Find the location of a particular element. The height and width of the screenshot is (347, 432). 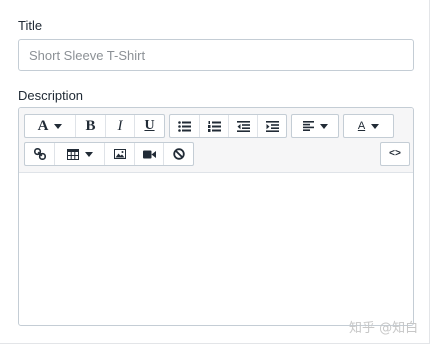

numbered-list-icon is located at coordinates (214, 126).